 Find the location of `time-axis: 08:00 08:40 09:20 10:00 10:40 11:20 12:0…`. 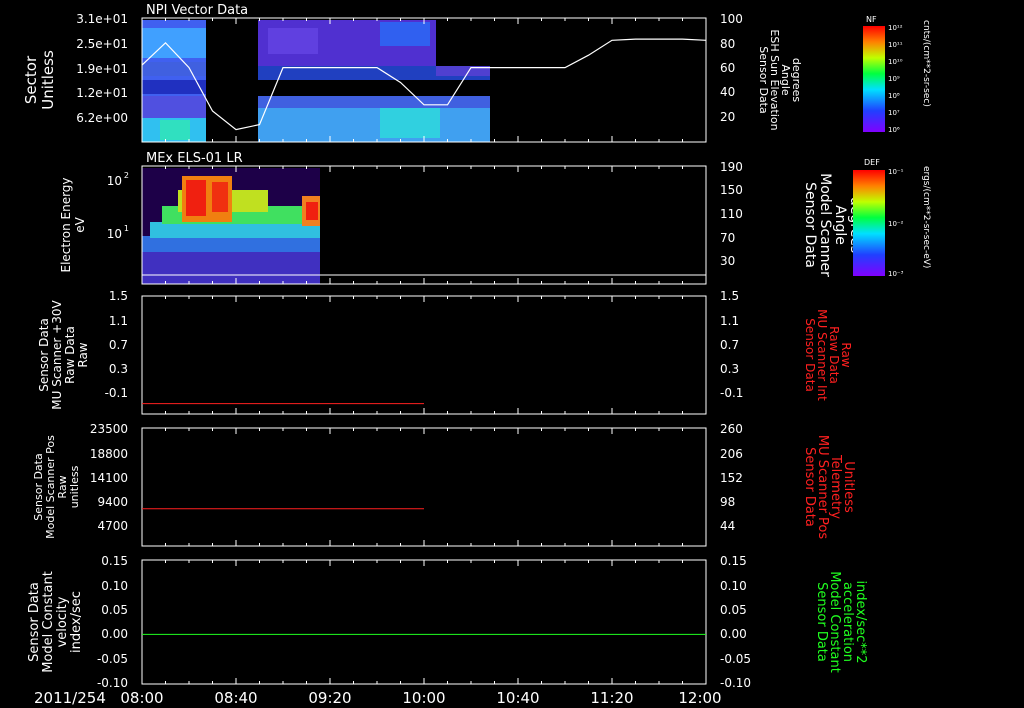

time-axis: 08:00 08:40 09:20 10:00 10:40 11:20 12:0… is located at coordinates (420, 698).